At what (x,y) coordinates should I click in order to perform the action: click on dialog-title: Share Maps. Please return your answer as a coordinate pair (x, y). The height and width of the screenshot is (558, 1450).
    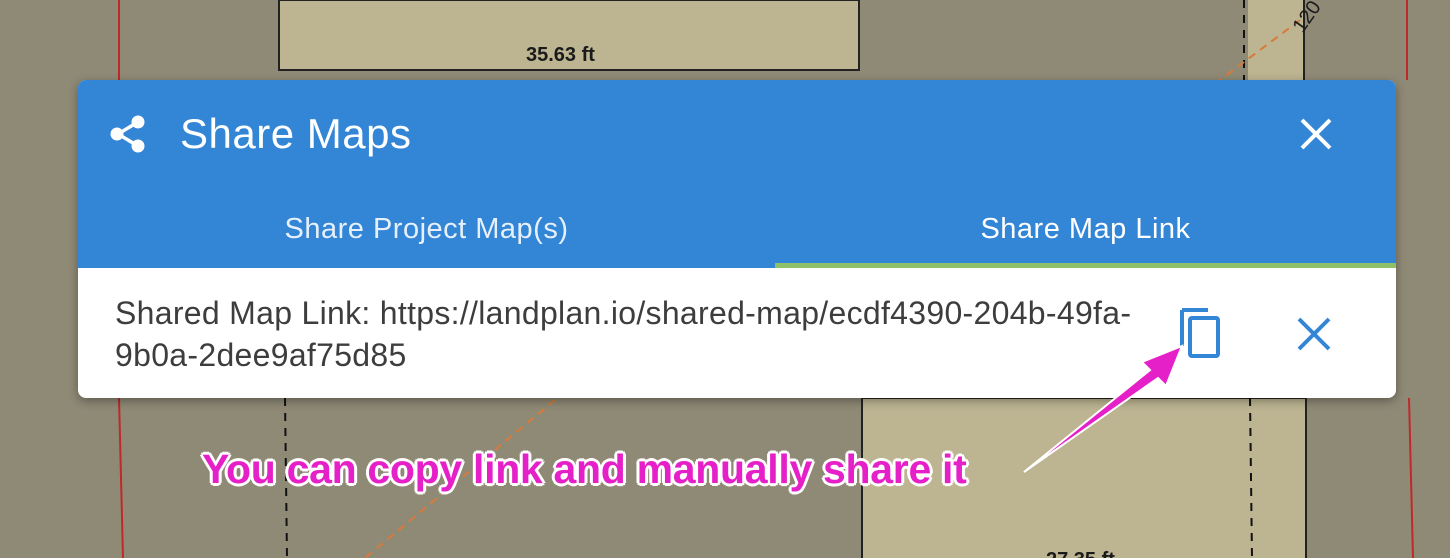
    Looking at the image, I should click on (296, 133).